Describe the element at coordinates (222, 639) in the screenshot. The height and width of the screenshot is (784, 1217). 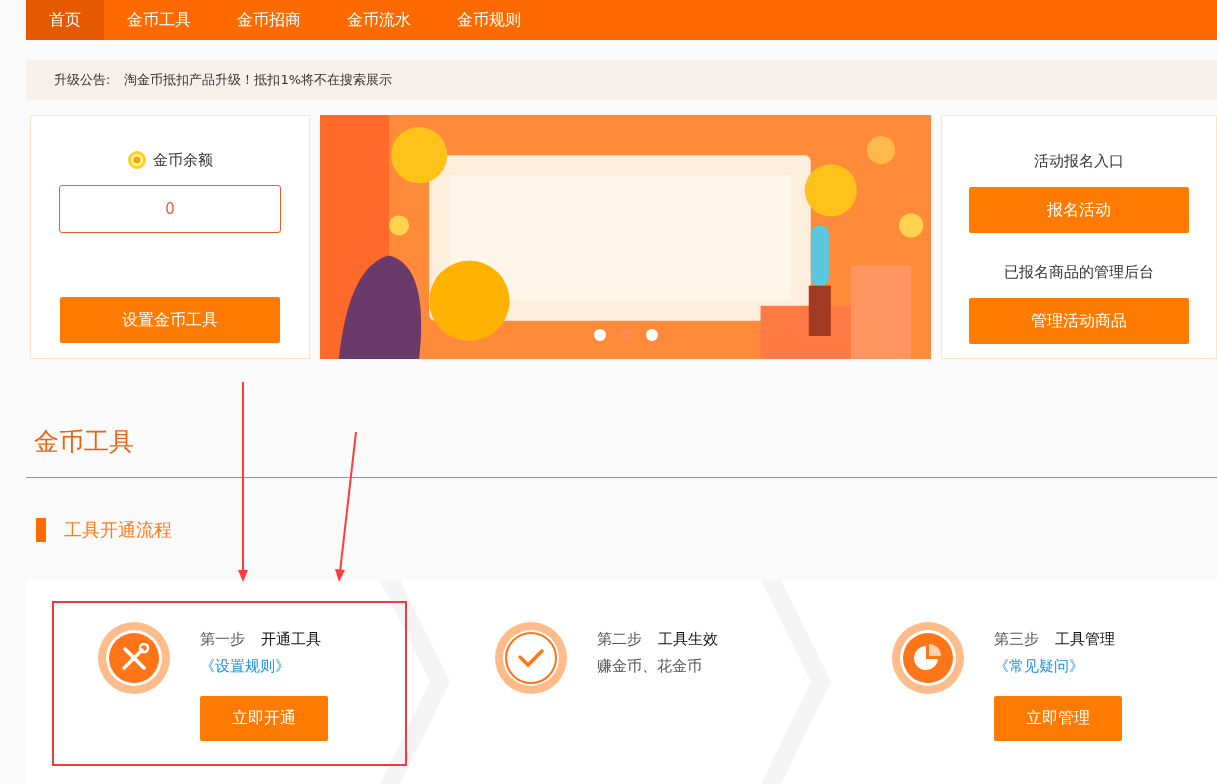
I see `step-number: 第一步` at that location.